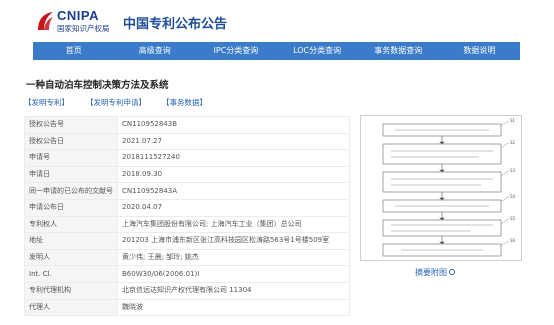 The width and height of the screenshot is (554, 325). Describe the element at coordinates (233, 174) in the screenshot. I see `field-value: 2018.09.30` at that location.